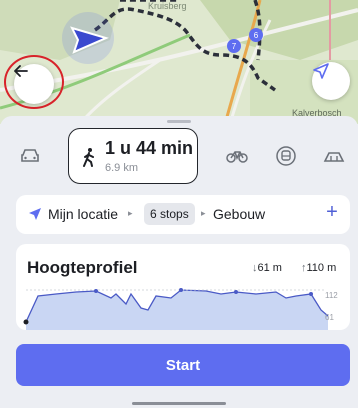 The image size is (358, 408). I want to click on elevation-chart, so click(176, 309).